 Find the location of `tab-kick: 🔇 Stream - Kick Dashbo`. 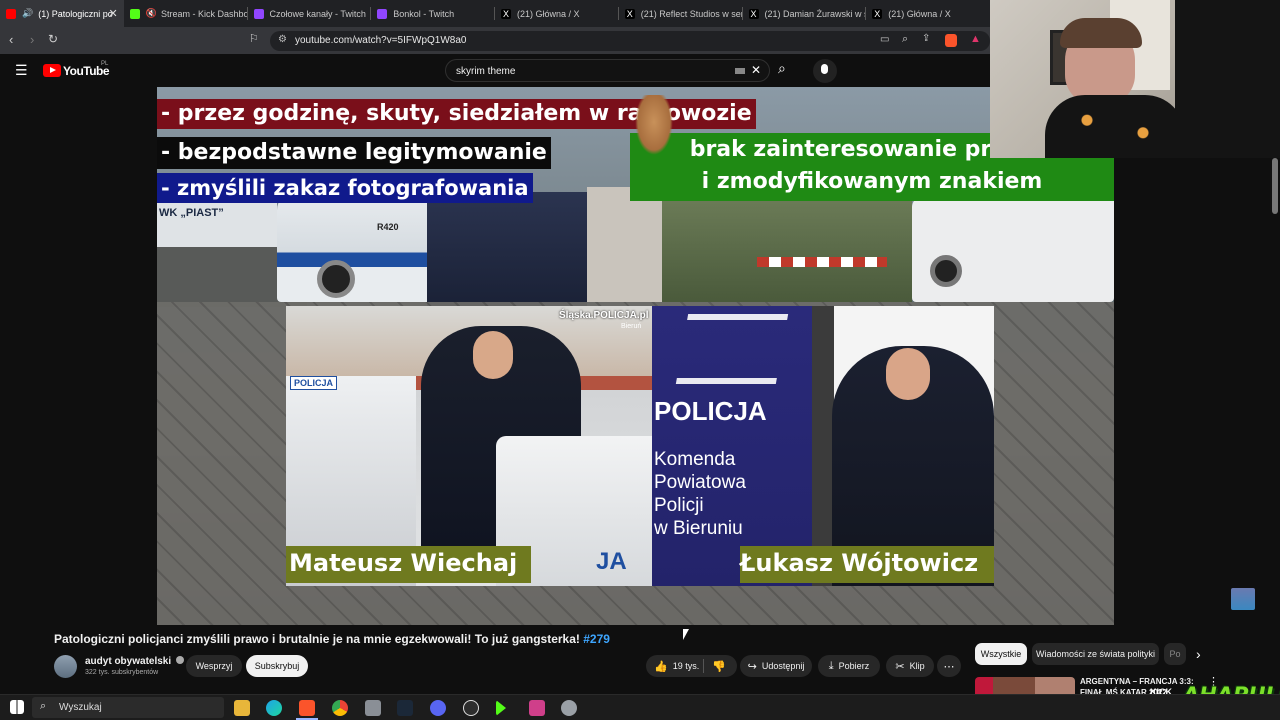

tab-kick: 🔇 Stream - Kick Dashbo is located at coordinates (186, 13).